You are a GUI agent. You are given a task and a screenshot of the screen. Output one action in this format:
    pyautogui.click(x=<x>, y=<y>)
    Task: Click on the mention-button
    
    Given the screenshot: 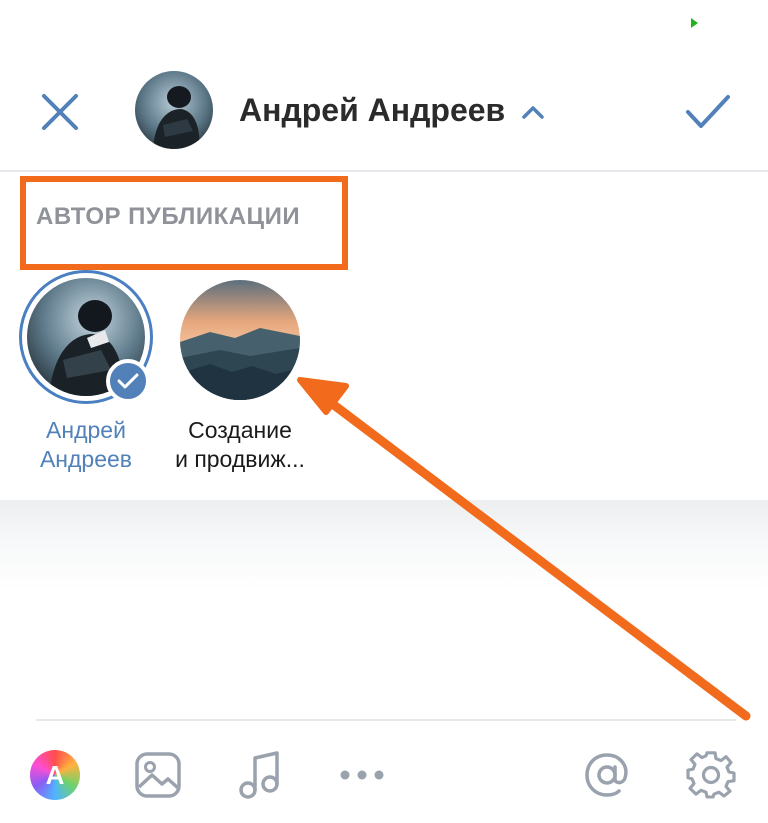 What is the action you would take?
    pyautogui.click(x=607, y=775)
    